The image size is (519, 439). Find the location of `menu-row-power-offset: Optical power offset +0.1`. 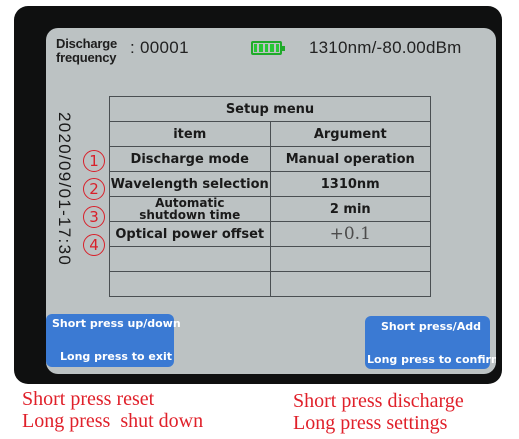

menu-row-power-offset: Optical power offset +0.1 is located at coordinates (270, 234).